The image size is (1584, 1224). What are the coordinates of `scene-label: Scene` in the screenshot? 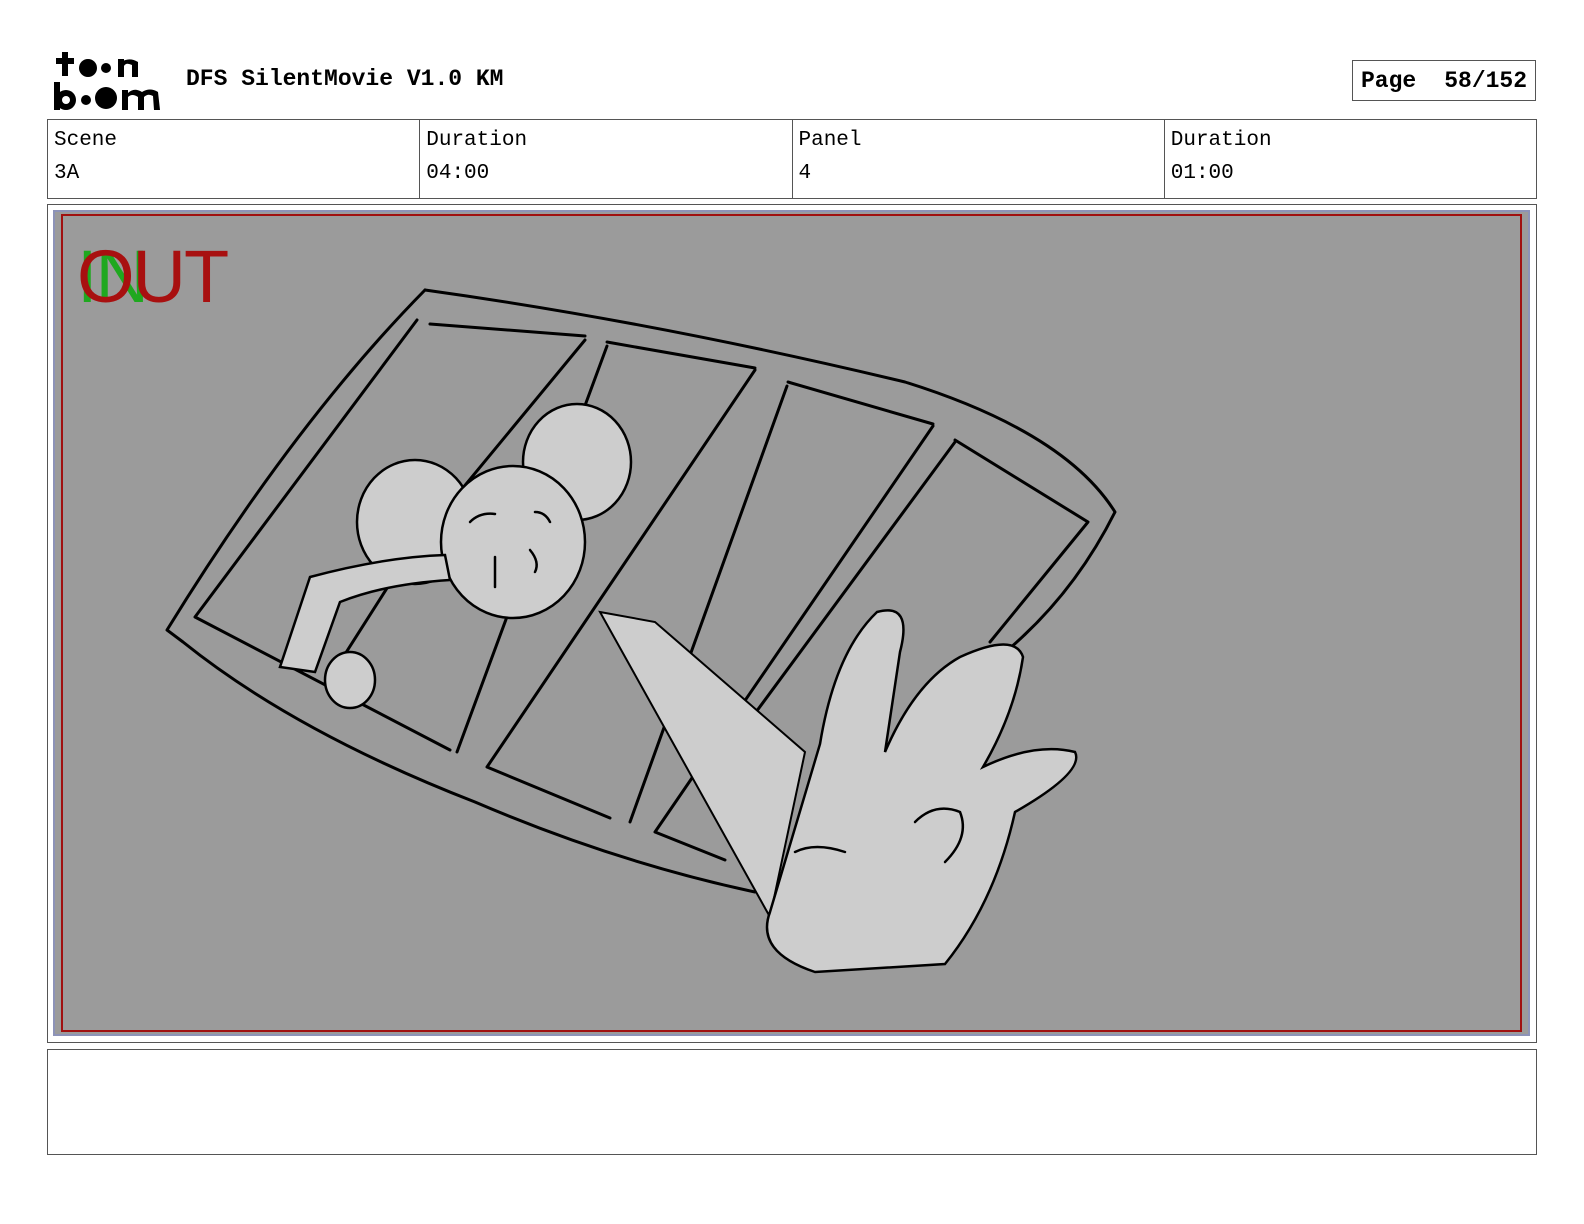 It's located at (86, 140).